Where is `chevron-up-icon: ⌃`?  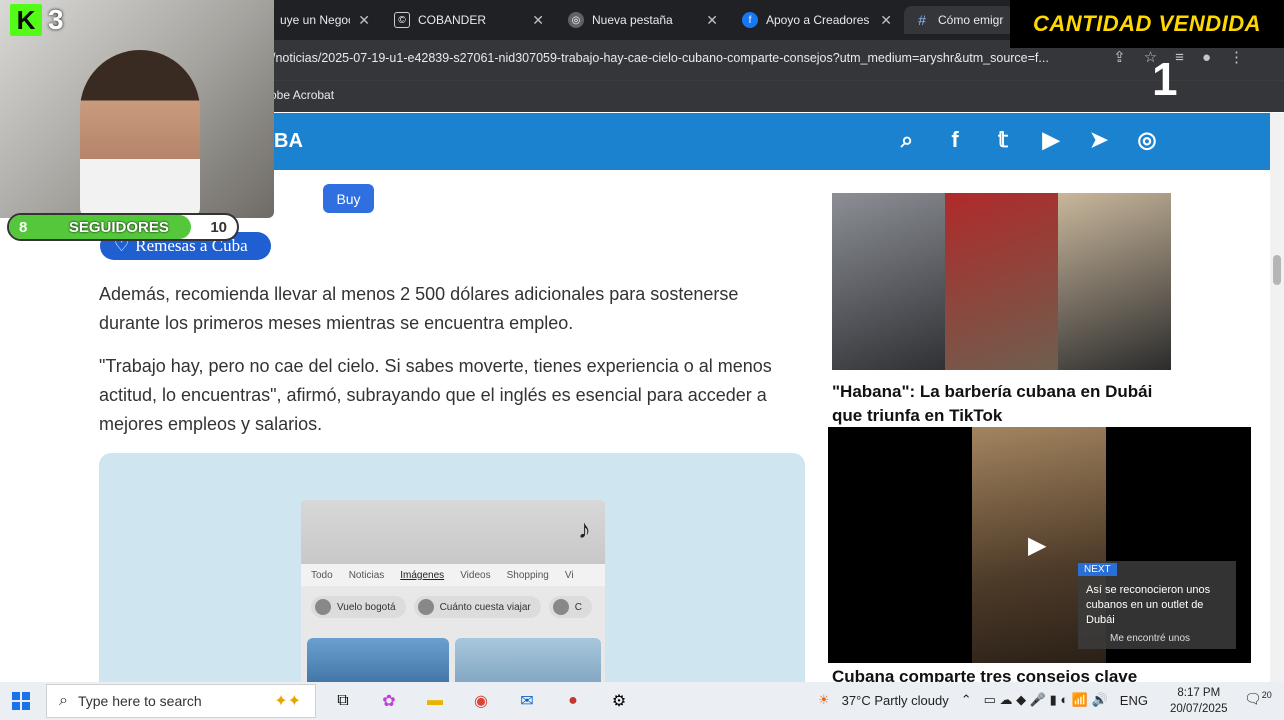 chevron-up-icon: ⌃ is located at coordinates (966, 700).